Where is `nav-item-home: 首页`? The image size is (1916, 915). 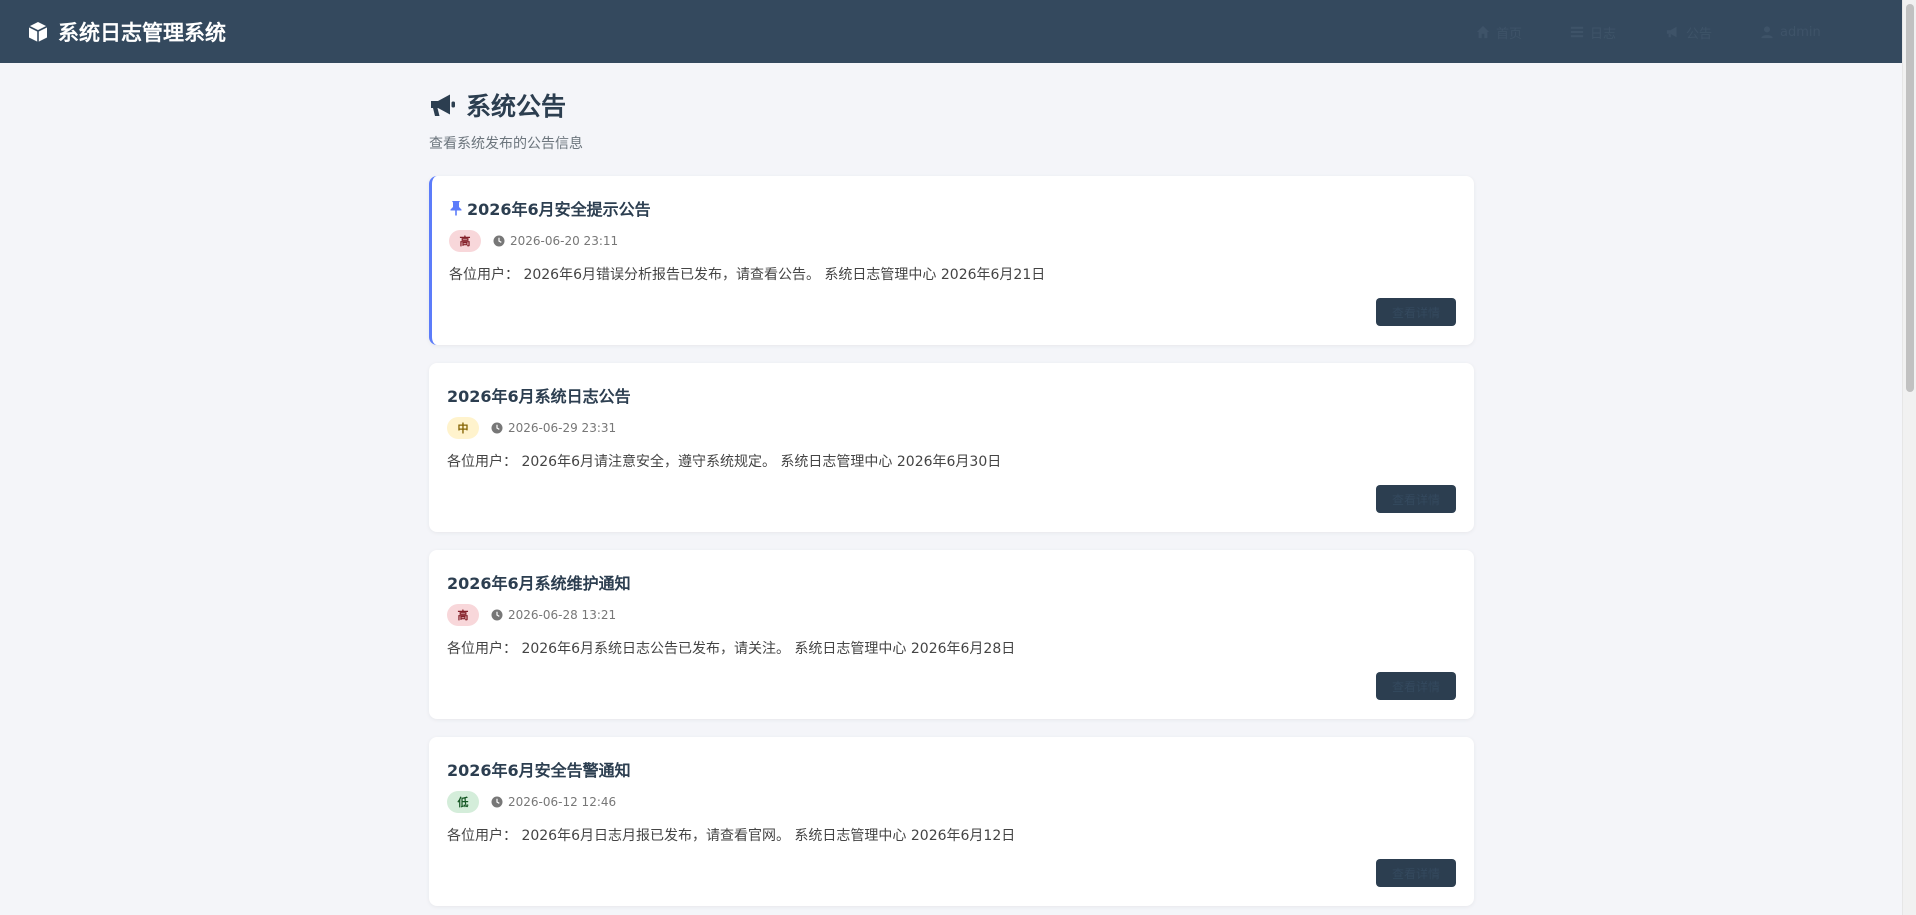
nav-item-home: 首页 is located at coordinates (1499, 32).